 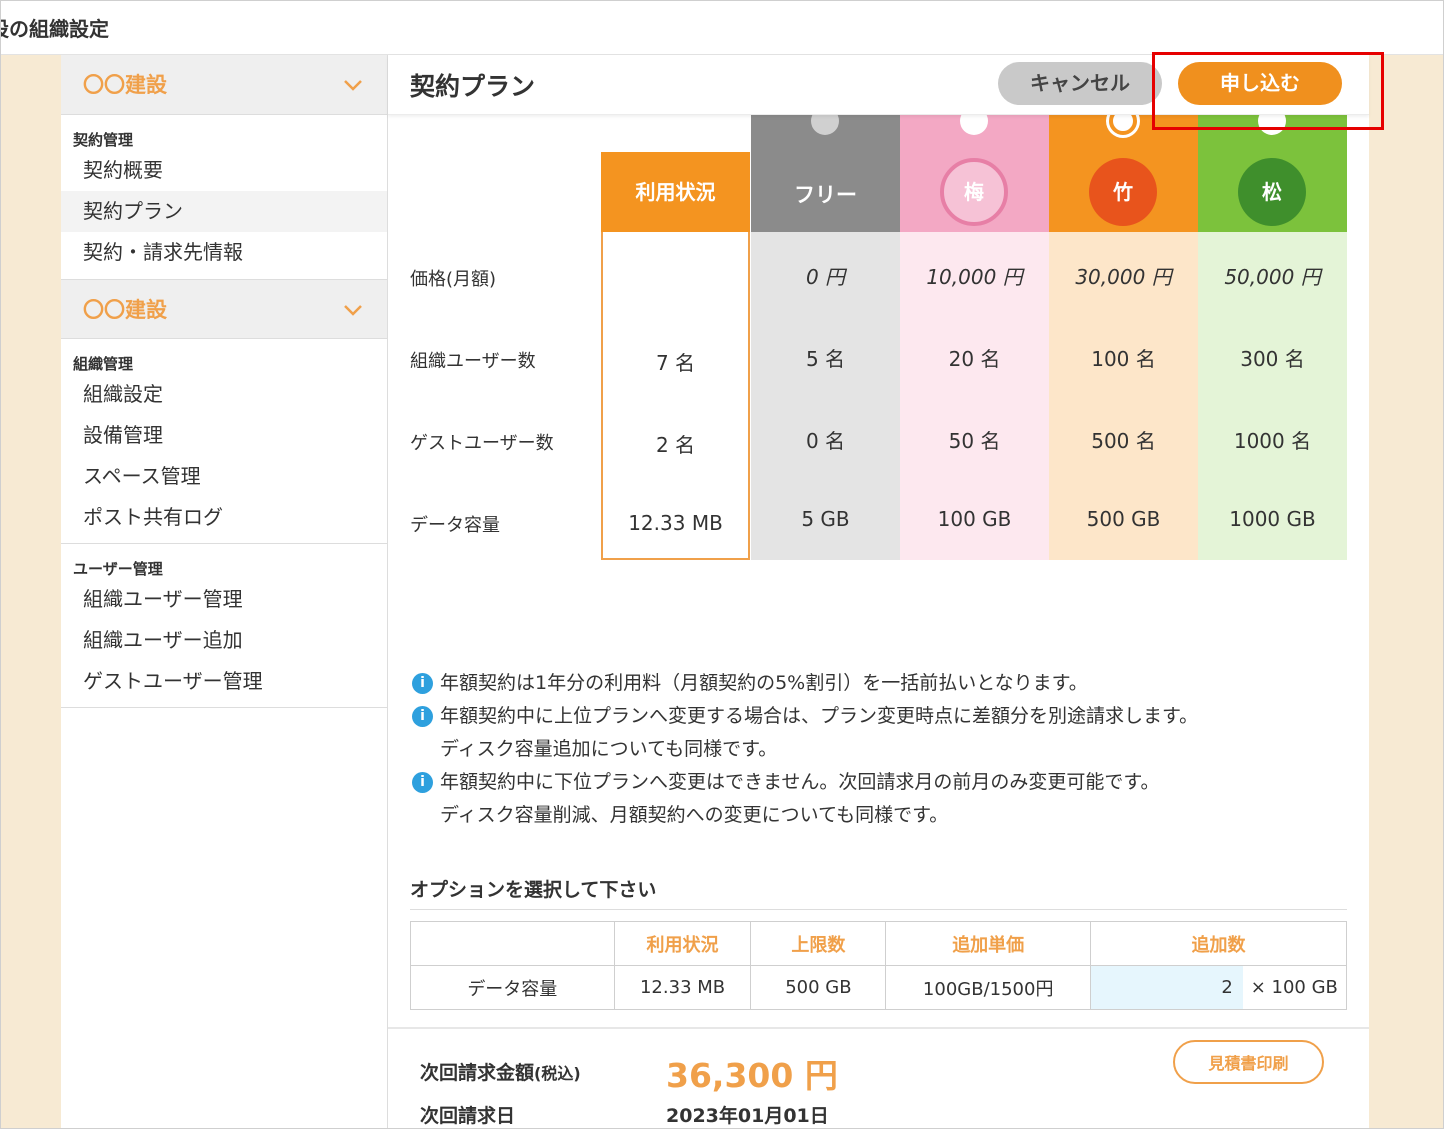 I want to click on table-header: 上限数, so click(x=818, y=943).